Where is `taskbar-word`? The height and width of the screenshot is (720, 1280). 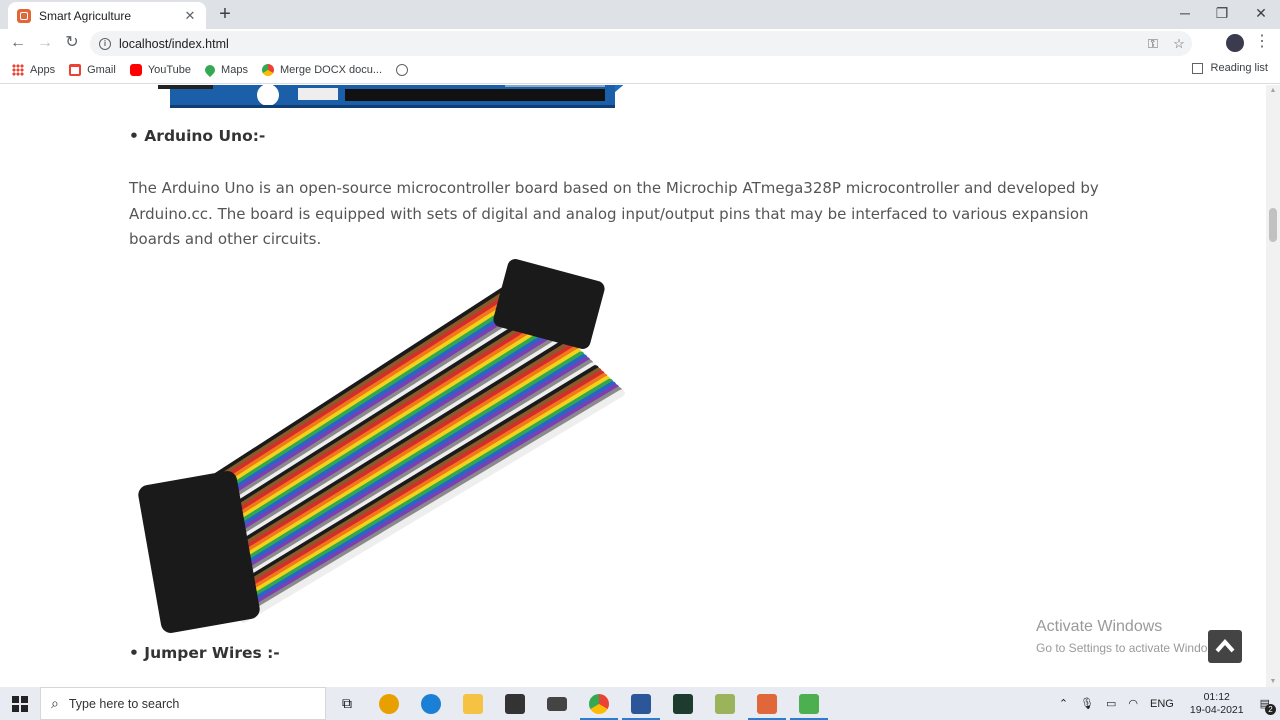
taskbar-word is located at coordinates (641, 703).